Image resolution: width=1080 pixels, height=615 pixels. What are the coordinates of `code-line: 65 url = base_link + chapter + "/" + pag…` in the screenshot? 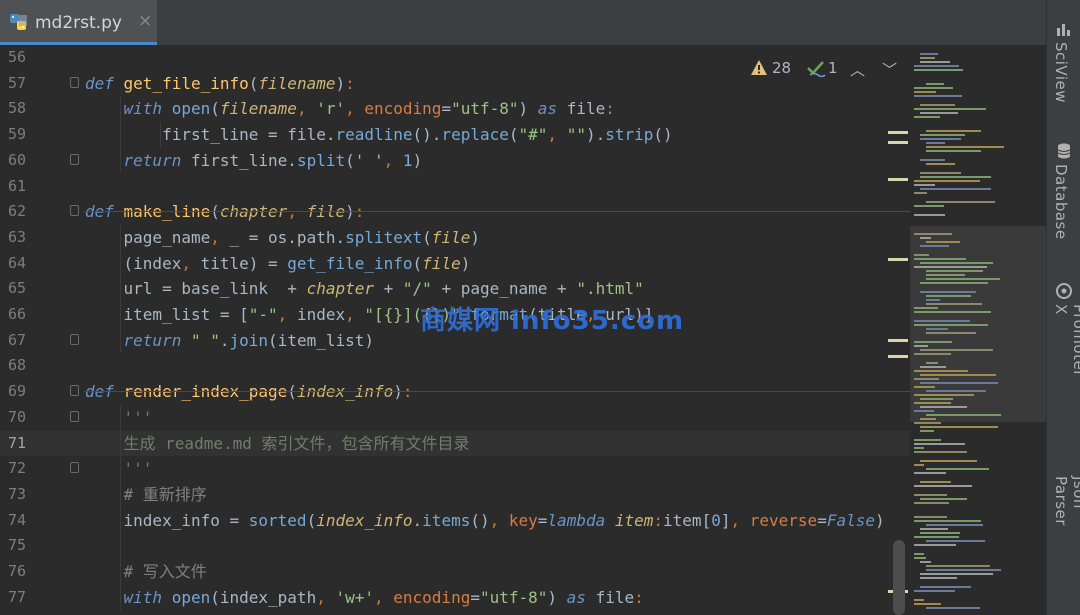 It's located at (455, 289).